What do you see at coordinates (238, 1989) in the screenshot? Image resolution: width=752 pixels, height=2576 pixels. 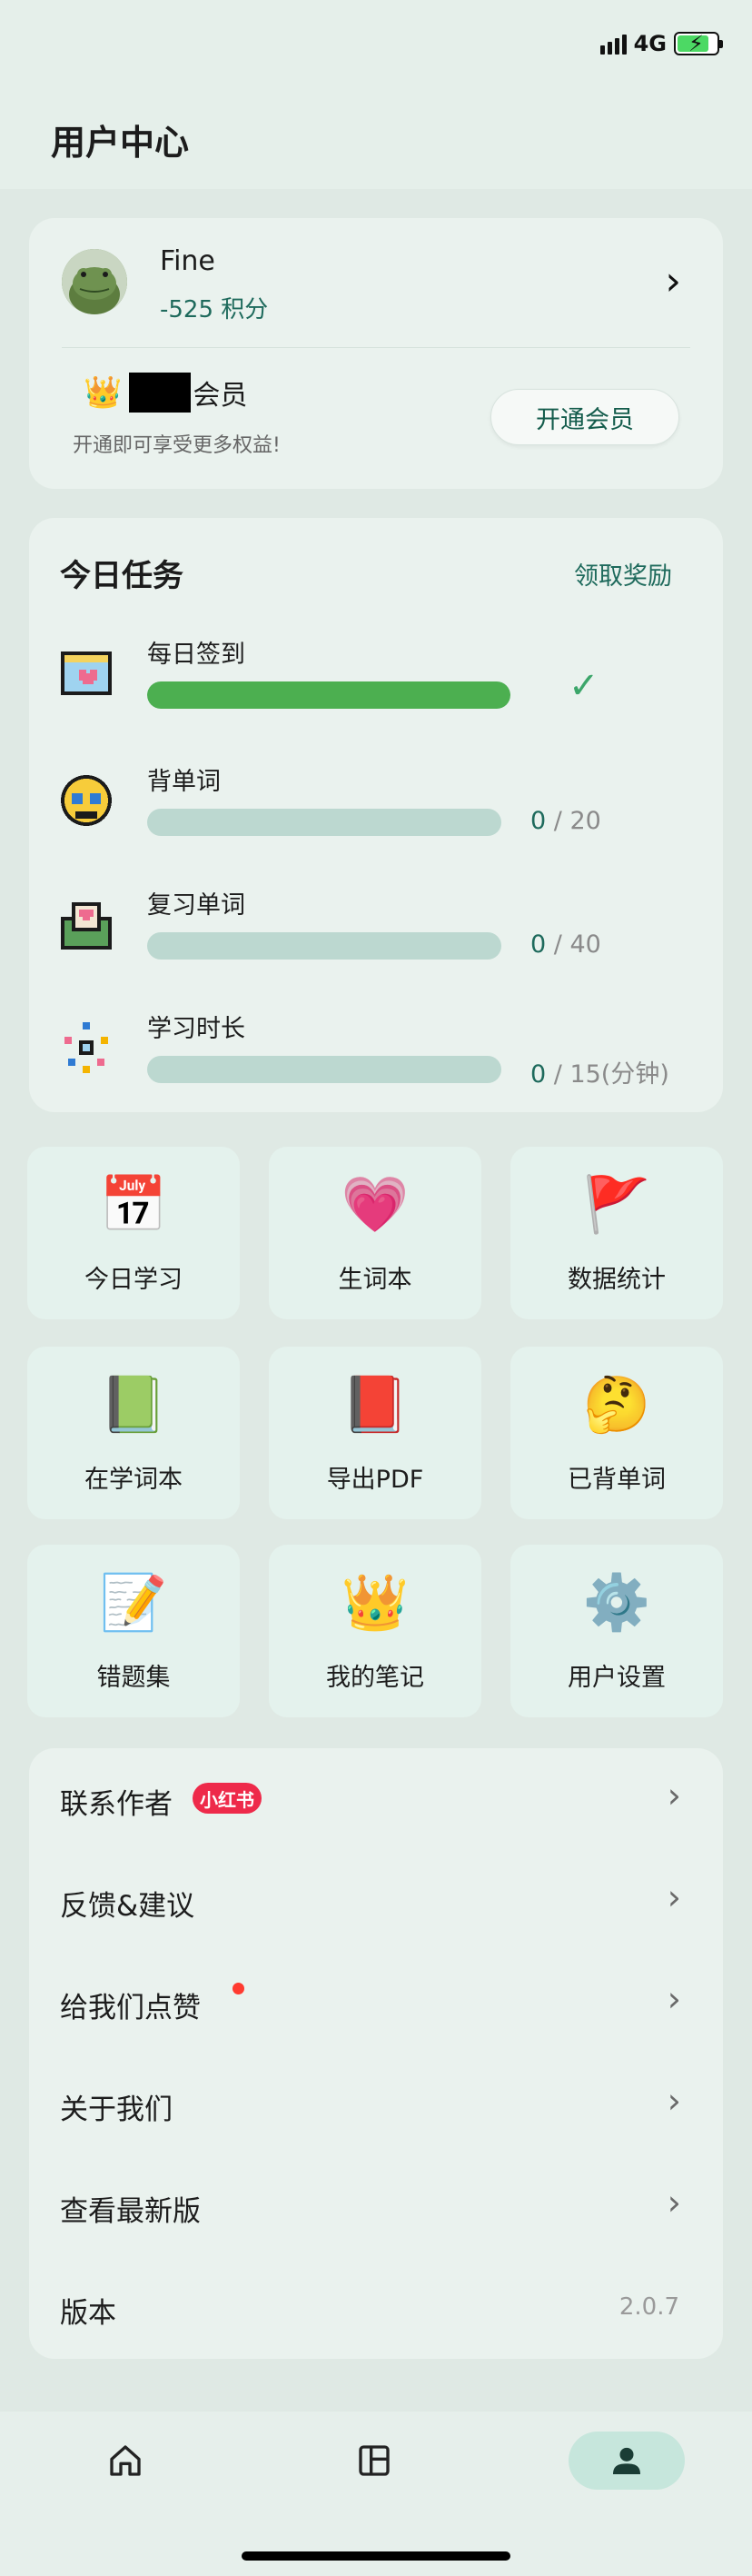 I see `notification-dot` at bounding box center [238, 1989].